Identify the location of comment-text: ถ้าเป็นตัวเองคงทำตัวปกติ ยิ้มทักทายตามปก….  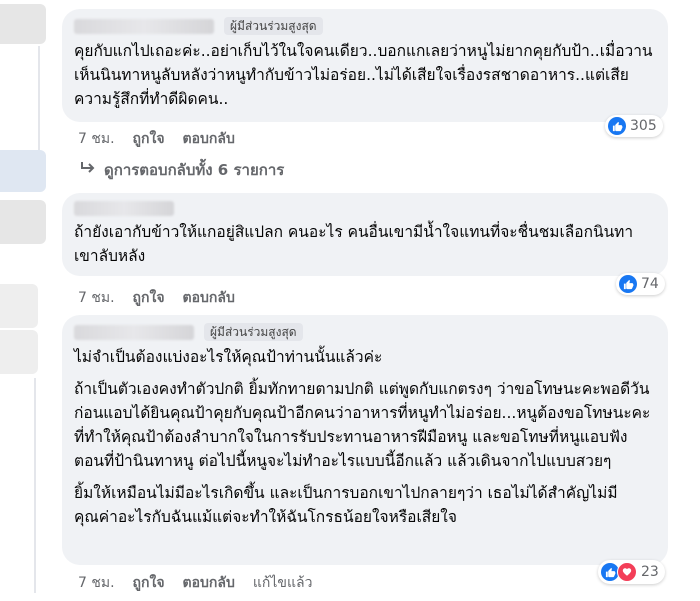
(362, 425).